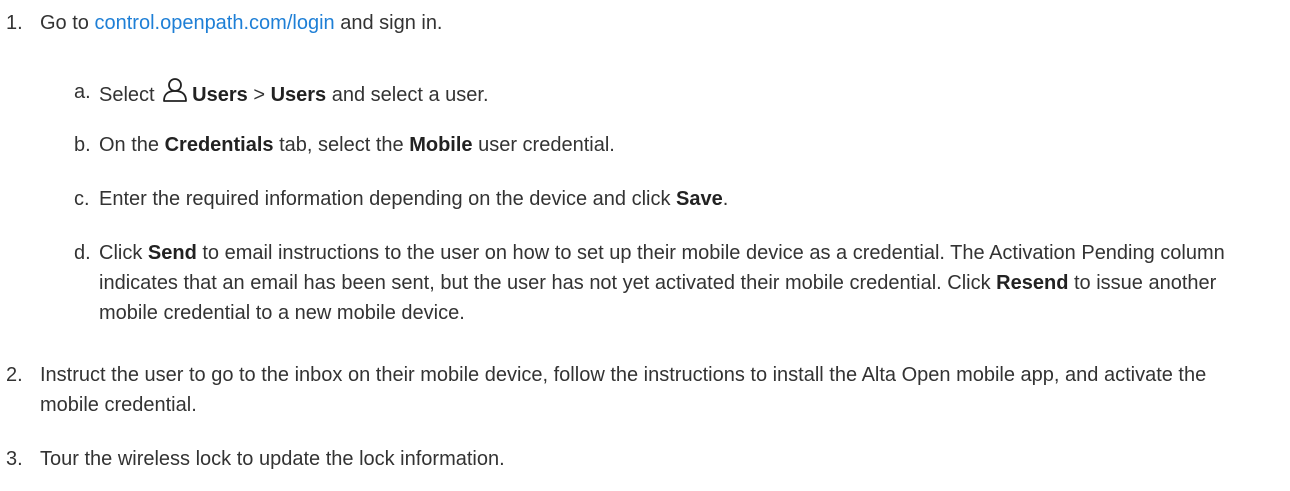 This screenshot has width=1290, height=491. What do you see at coordinates (123, 253) in the screenshot?
I see `text-segment: Click` at bounding box center [123, 253].